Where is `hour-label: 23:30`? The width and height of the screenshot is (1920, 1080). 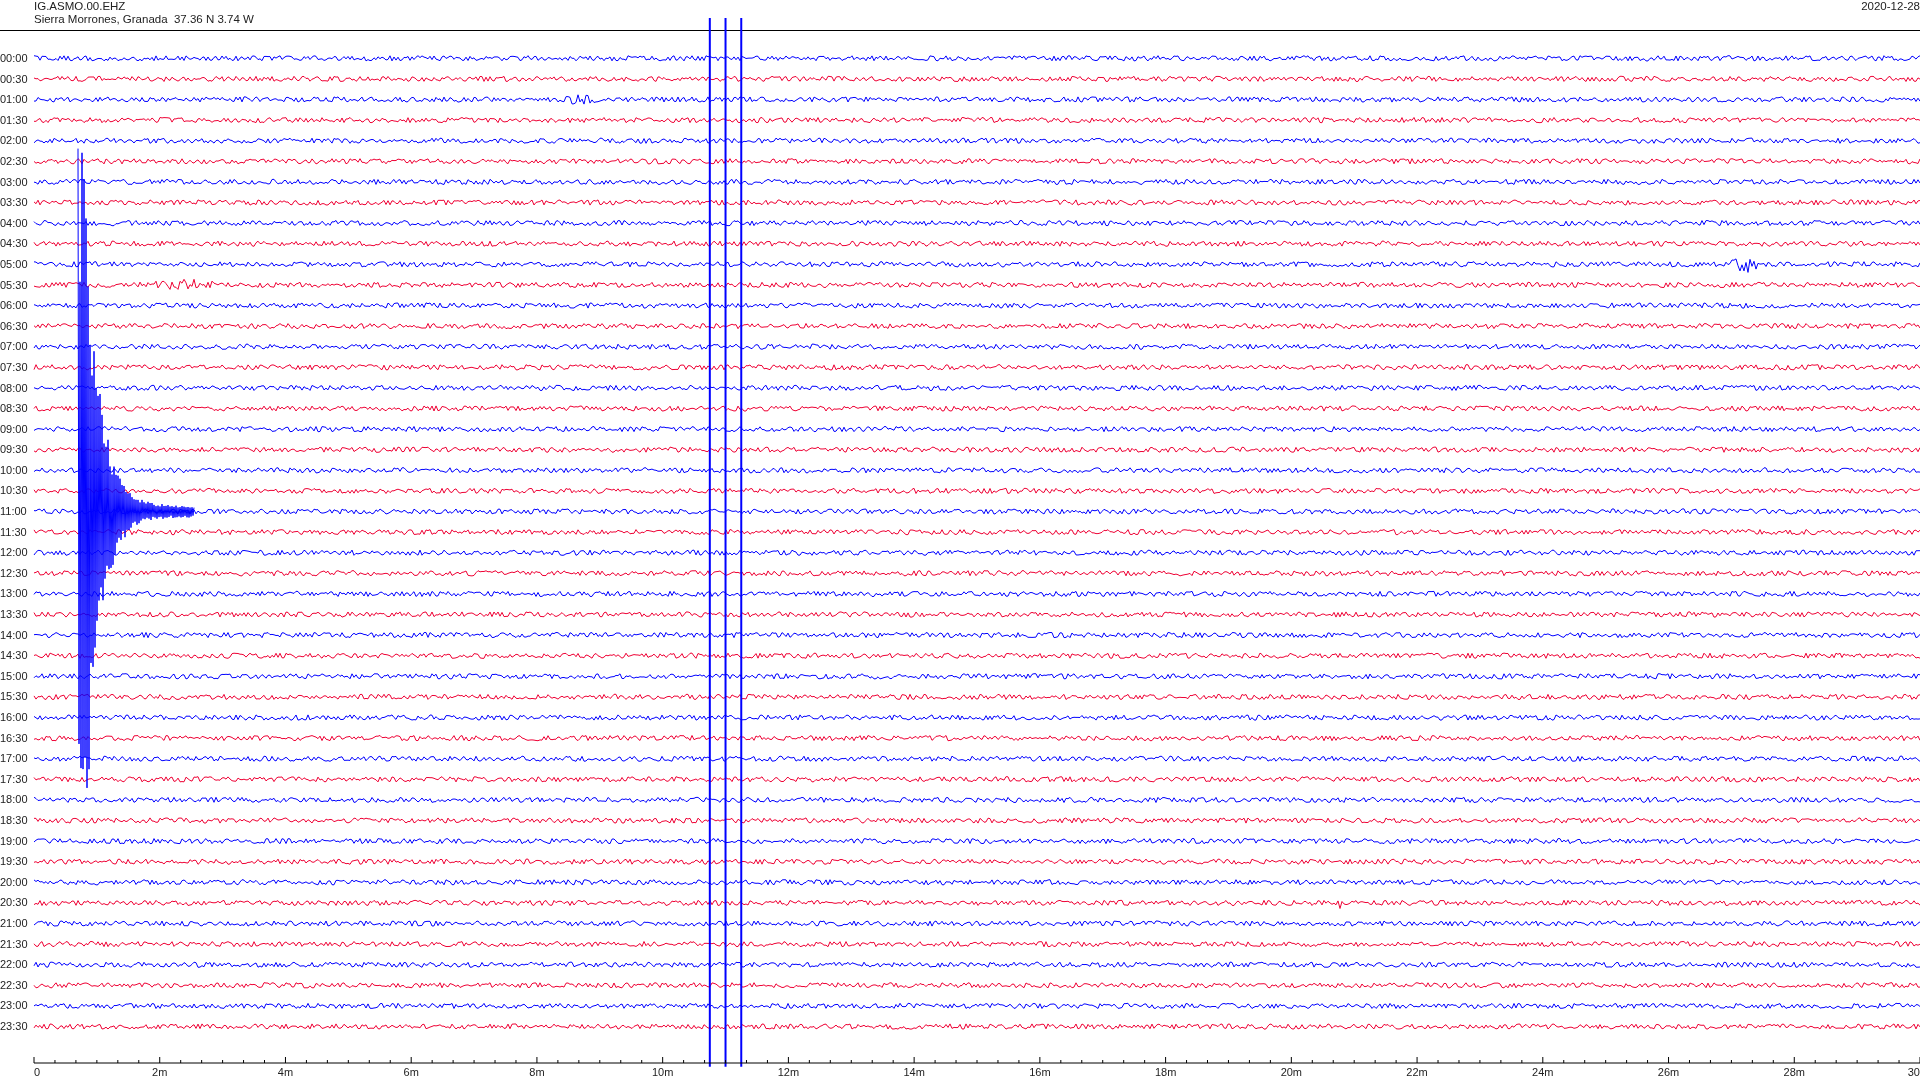 hour-label: 23:30 is located at coordinates (14, 1026).